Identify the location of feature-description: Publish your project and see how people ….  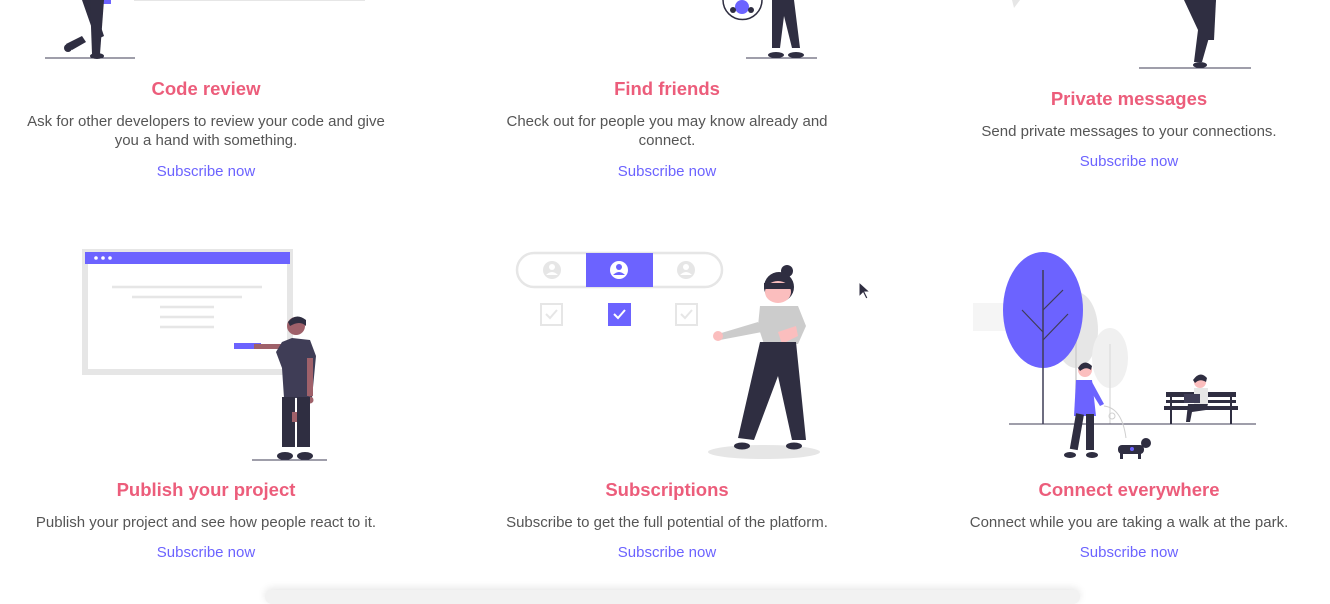
(206, 522).